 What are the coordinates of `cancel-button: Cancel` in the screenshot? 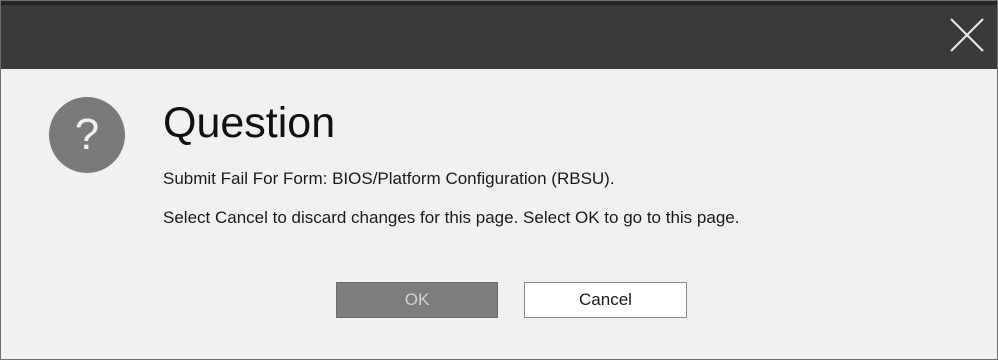 It's located at (605, 300).